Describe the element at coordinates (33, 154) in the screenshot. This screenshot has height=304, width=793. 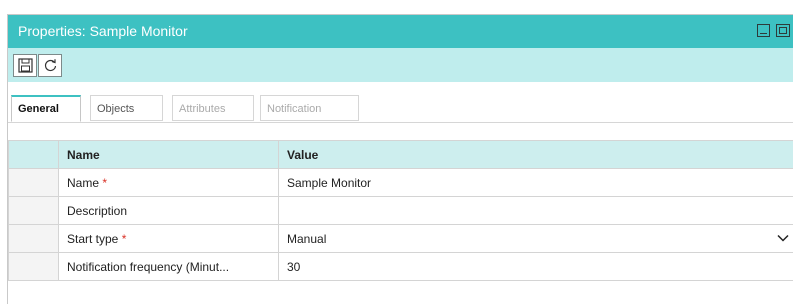
I see `row-header-corner` at that location.